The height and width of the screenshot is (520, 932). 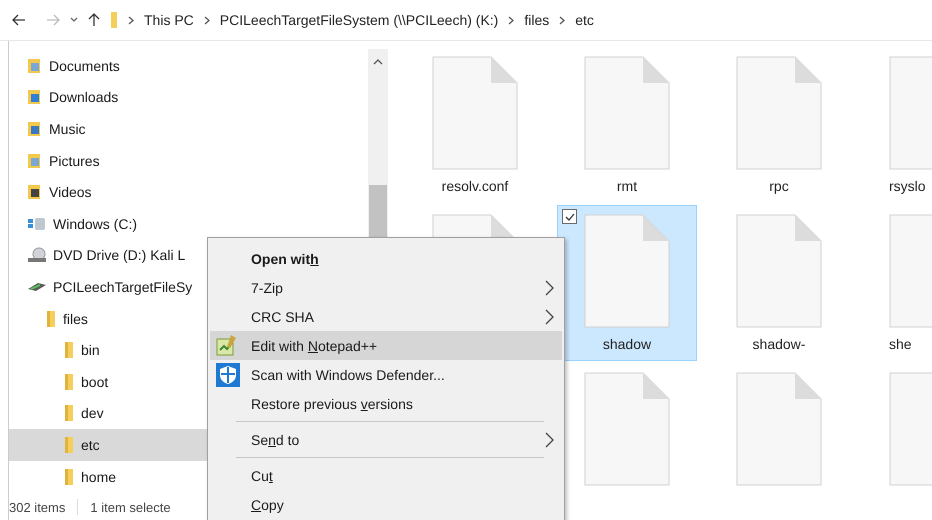 What do you see at coordinates (386, 345) in the screenshot?
I see `menu-item: Edit with Notepad++` at bounding box center [386, 345].